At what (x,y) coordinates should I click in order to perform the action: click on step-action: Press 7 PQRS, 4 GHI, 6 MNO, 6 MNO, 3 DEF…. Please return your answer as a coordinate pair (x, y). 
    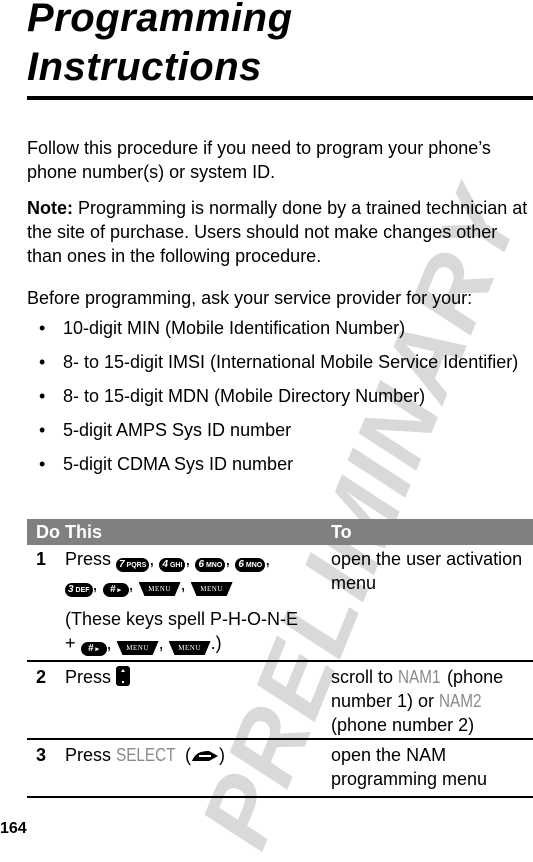
    Looking at the image, I should click on (190, 601).